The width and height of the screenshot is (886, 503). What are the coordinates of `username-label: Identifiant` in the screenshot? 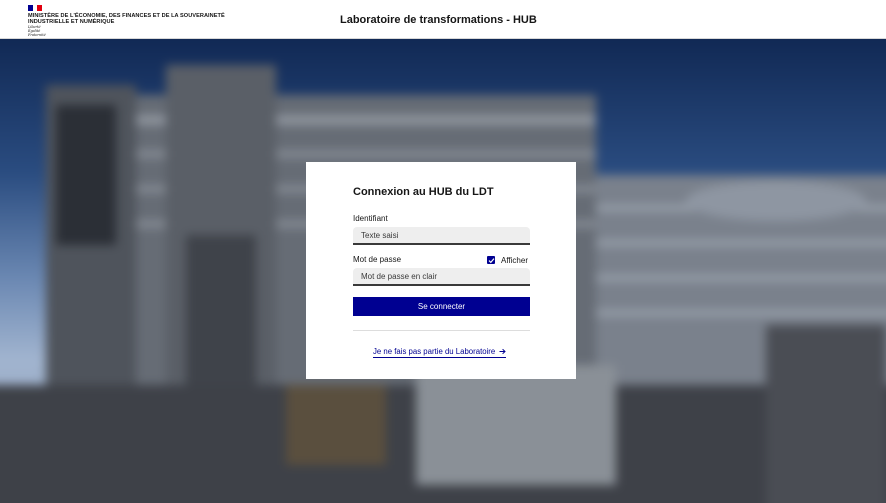 It's located at (370, 218).